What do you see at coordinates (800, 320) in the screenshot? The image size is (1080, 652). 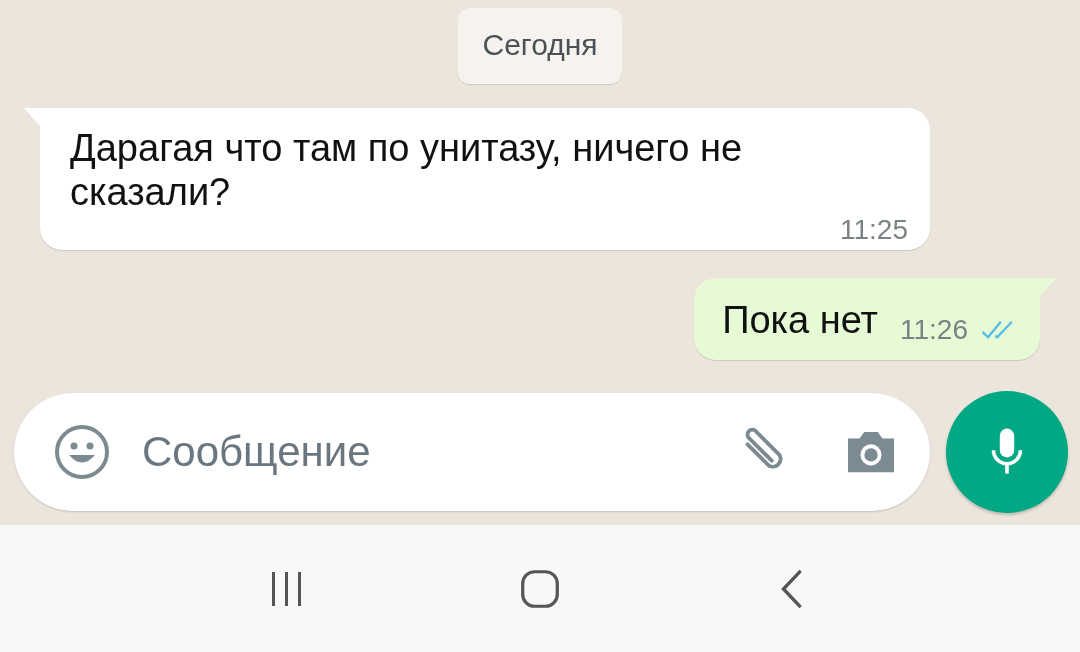 I see `message-text: Пока нет` at bounding box center [800, 320].